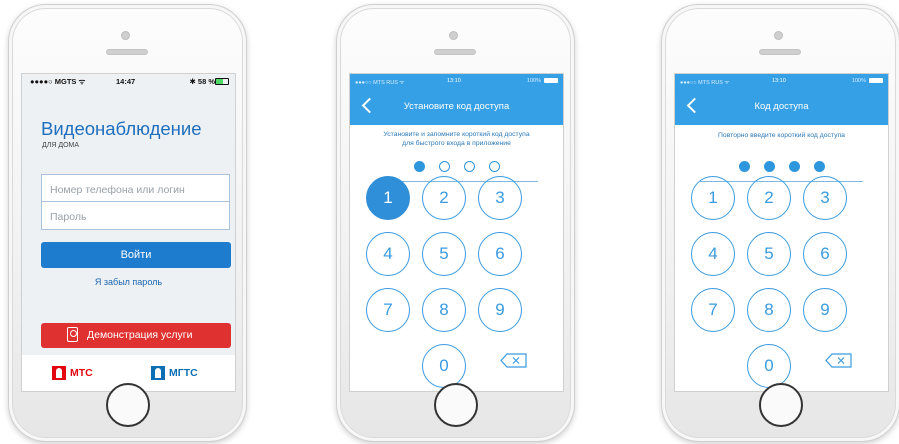 This screenshot has width=899, height=444. Describe the element at coordinates (140, 335) in the screenshot. I see `demo-button-label: Демонстрация услуги` at that location.